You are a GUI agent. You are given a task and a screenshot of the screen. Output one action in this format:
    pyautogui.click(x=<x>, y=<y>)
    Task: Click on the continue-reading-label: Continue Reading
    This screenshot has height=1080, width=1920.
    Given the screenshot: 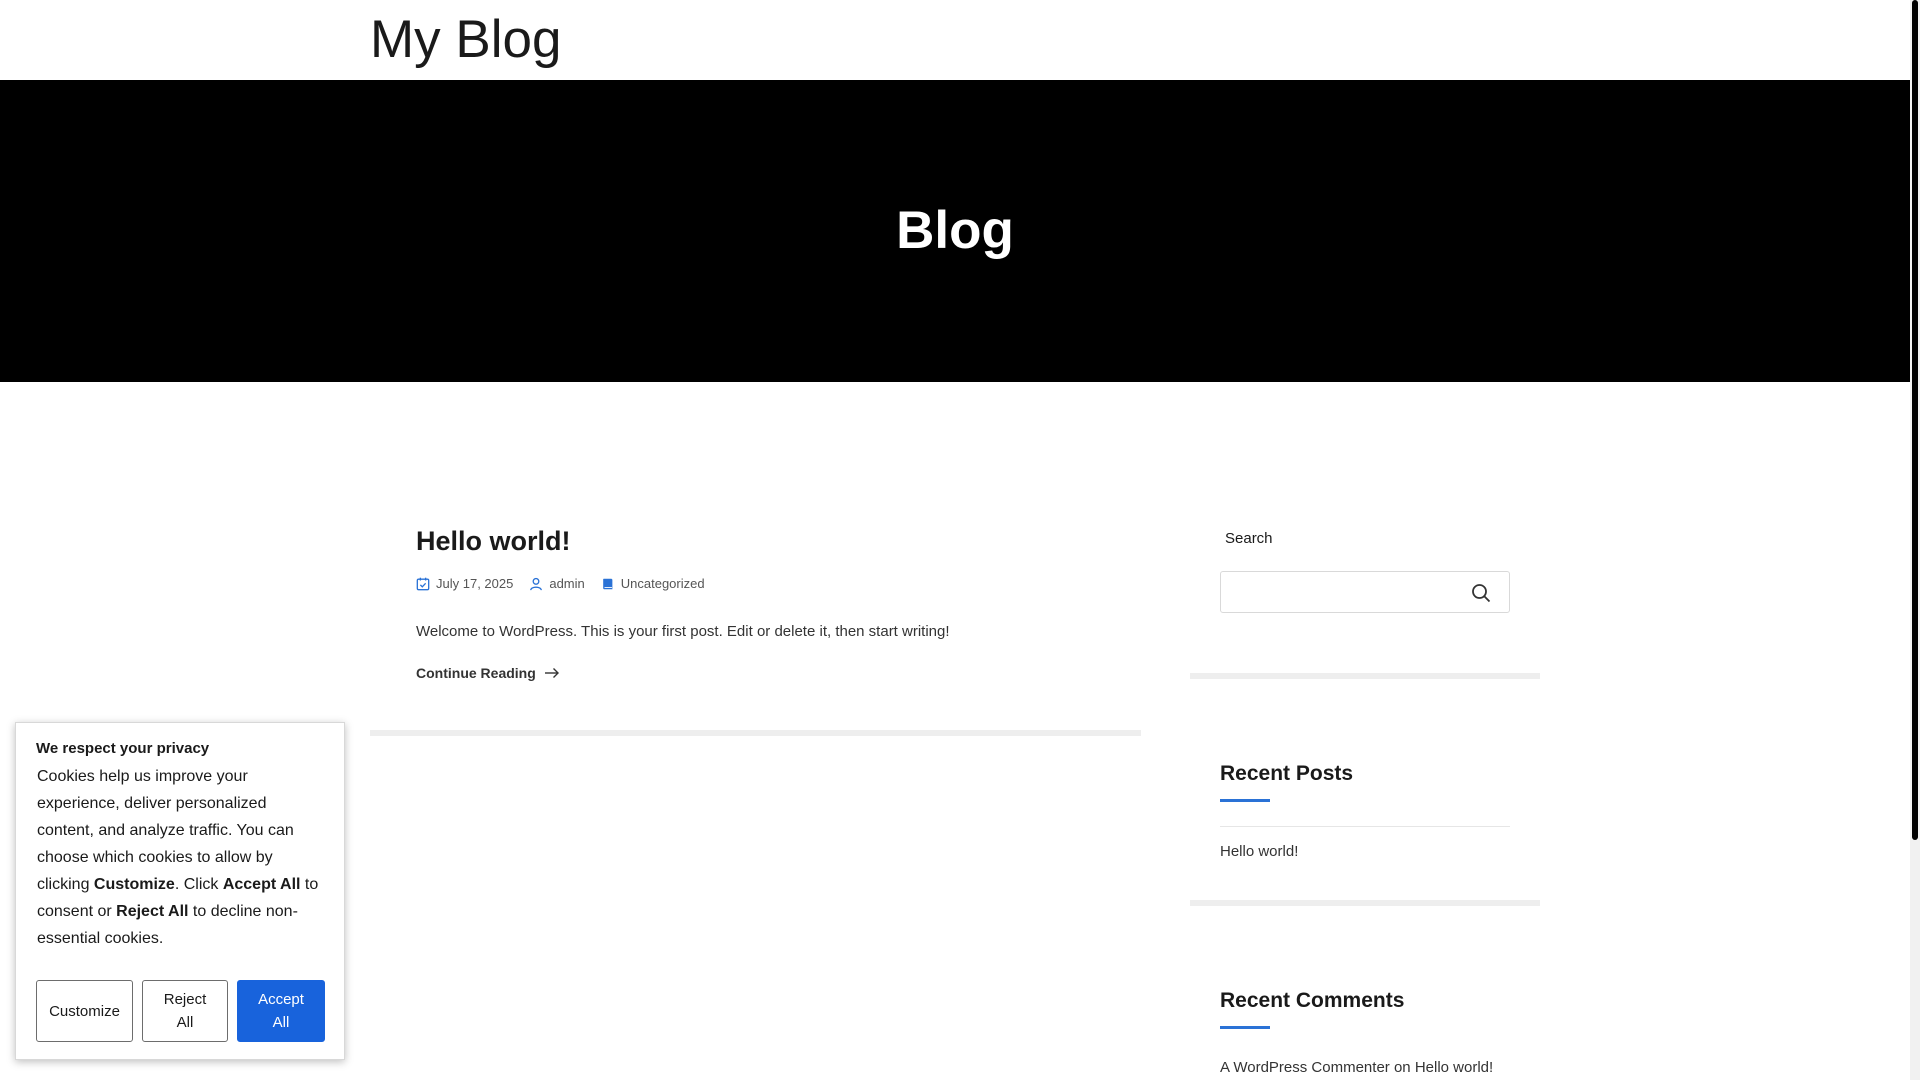 What is the action you would take?
    pyautogui.click(x=476, y=673)
    